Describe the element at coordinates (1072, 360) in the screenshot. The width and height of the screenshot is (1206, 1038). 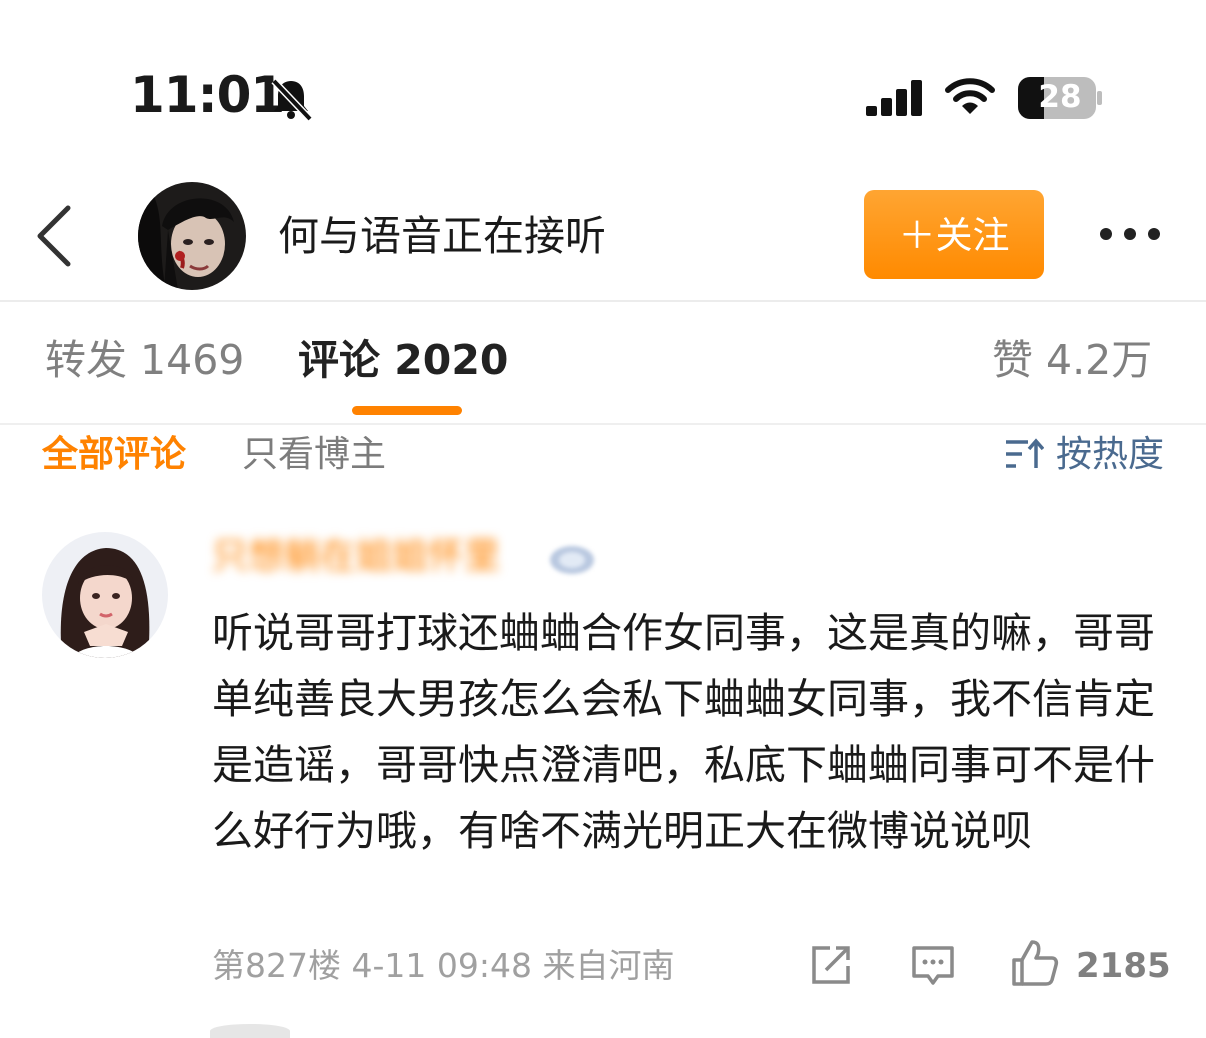
I see `tab-likes: 赞 4.2万` at that location.